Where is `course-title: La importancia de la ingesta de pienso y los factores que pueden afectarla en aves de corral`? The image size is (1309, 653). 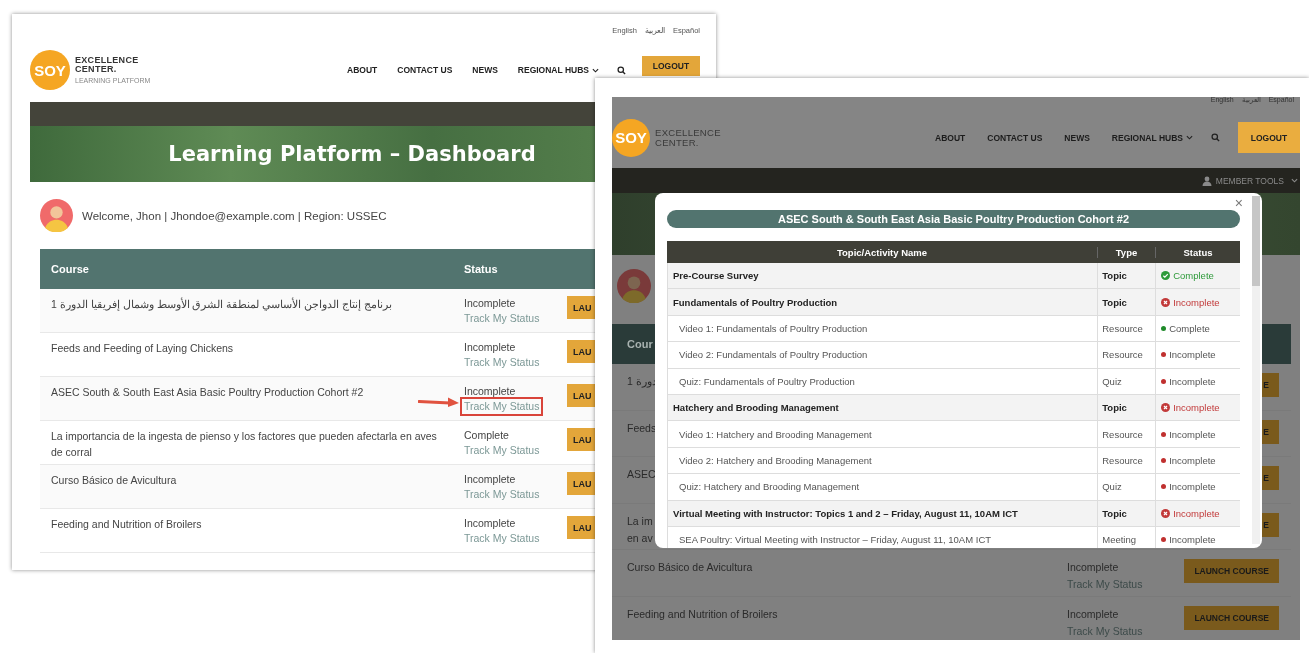 course-title: La importancia de la ingesta de pienso y los factores que pueden afectarla en aves de corral is located at coordinates (244, 444).